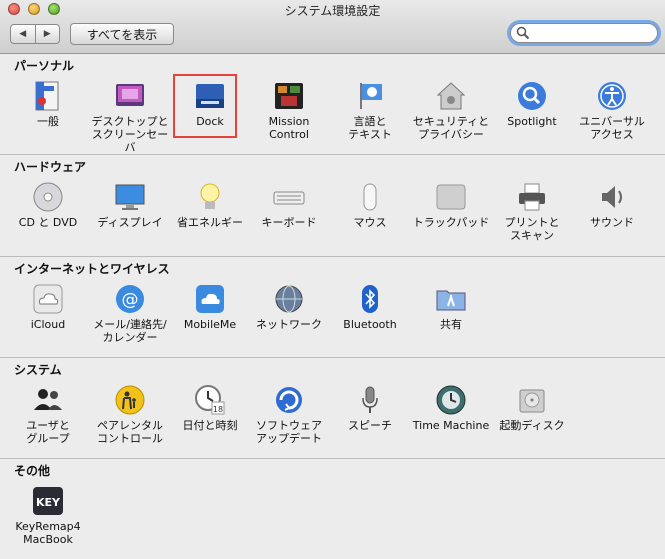 The height and width of the screenshot is (559, 665). I want to click on pref-item-energy: 省エネルギー, so click(210, 205).